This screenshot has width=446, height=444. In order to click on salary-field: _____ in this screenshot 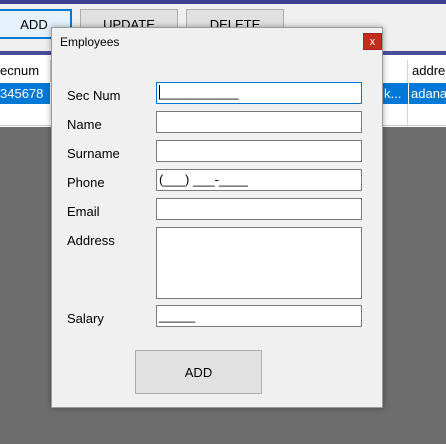, I will do `click(259, 316)`.